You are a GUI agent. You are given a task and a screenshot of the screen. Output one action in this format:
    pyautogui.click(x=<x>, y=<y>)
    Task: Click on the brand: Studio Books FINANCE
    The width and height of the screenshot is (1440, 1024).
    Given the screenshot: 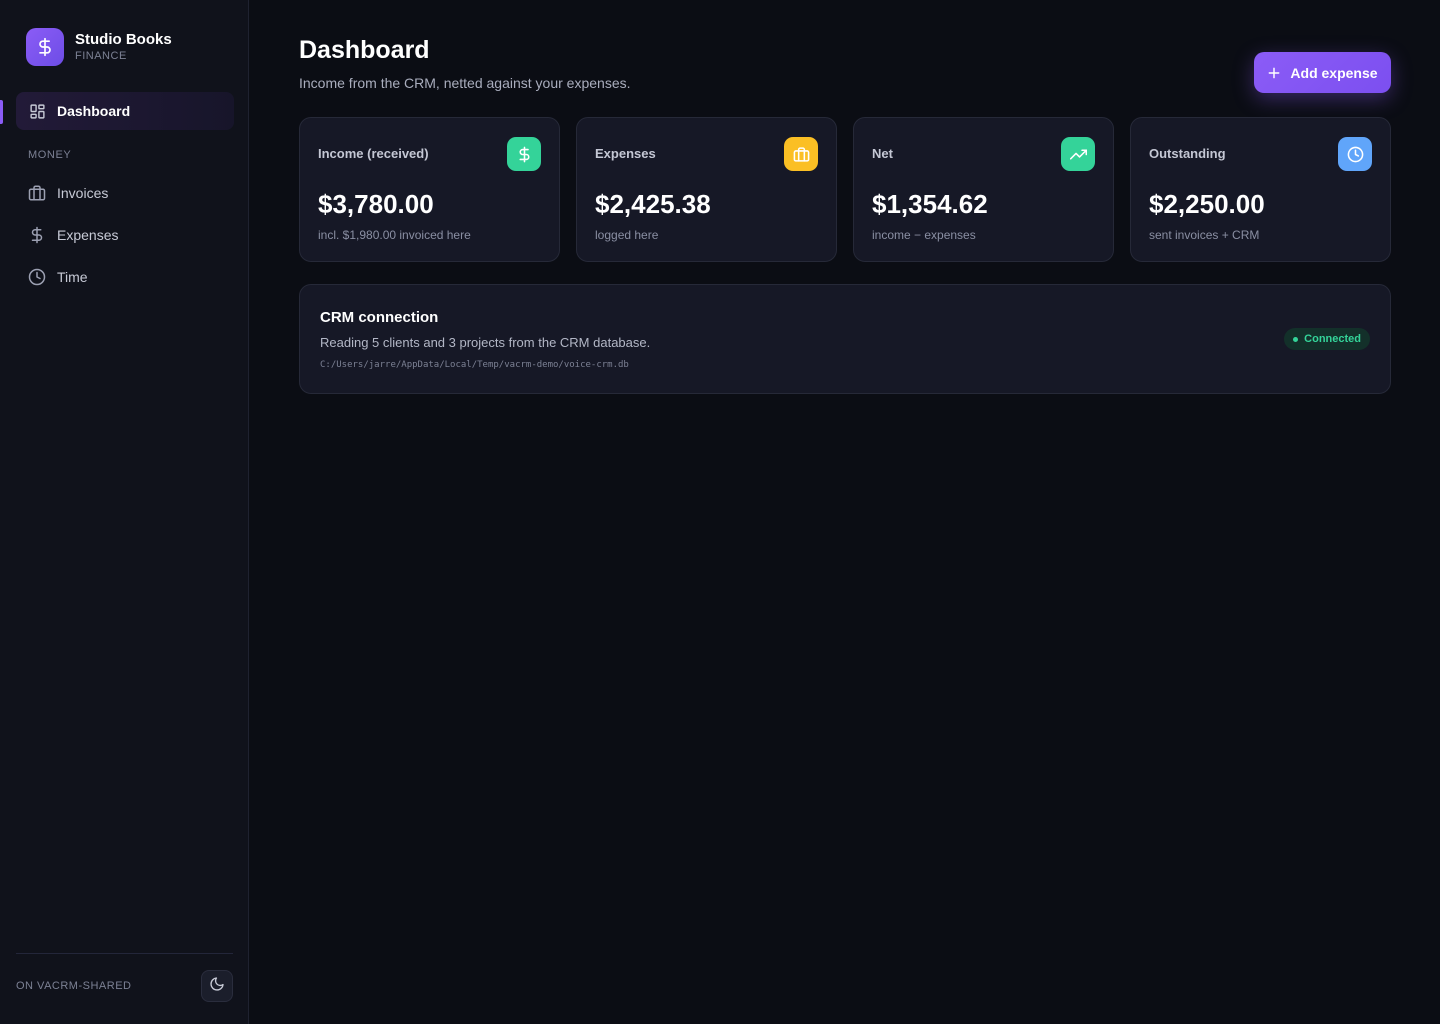 What is the action you would take?
    pyautogui.click(x=99, y=47)
    